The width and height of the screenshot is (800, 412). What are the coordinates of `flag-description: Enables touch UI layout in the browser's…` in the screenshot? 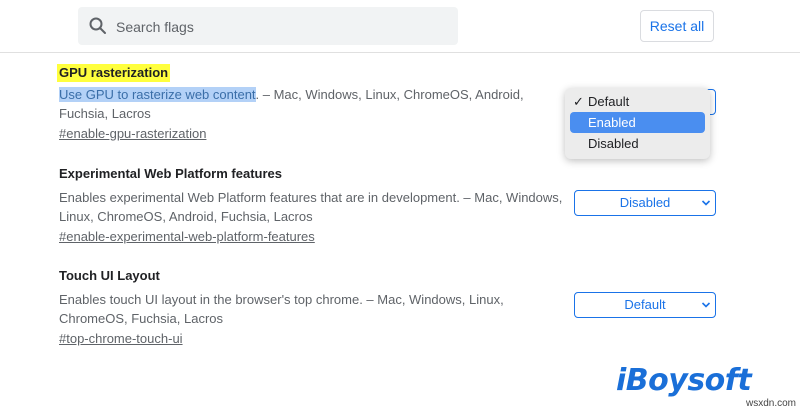 It's located at (281, 309).